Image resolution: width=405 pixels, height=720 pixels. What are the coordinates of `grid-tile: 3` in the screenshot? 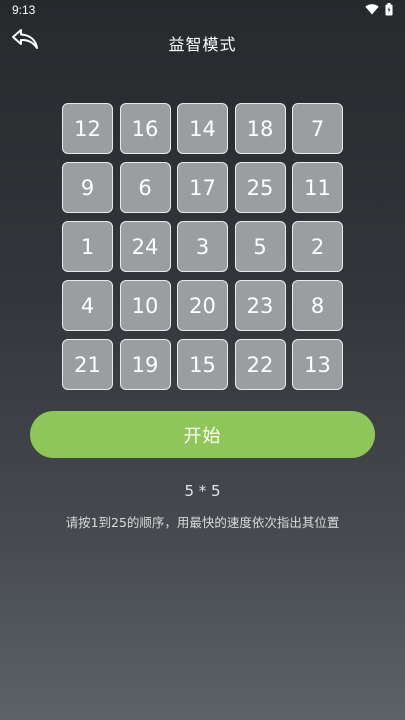 It's located at (202, 246).